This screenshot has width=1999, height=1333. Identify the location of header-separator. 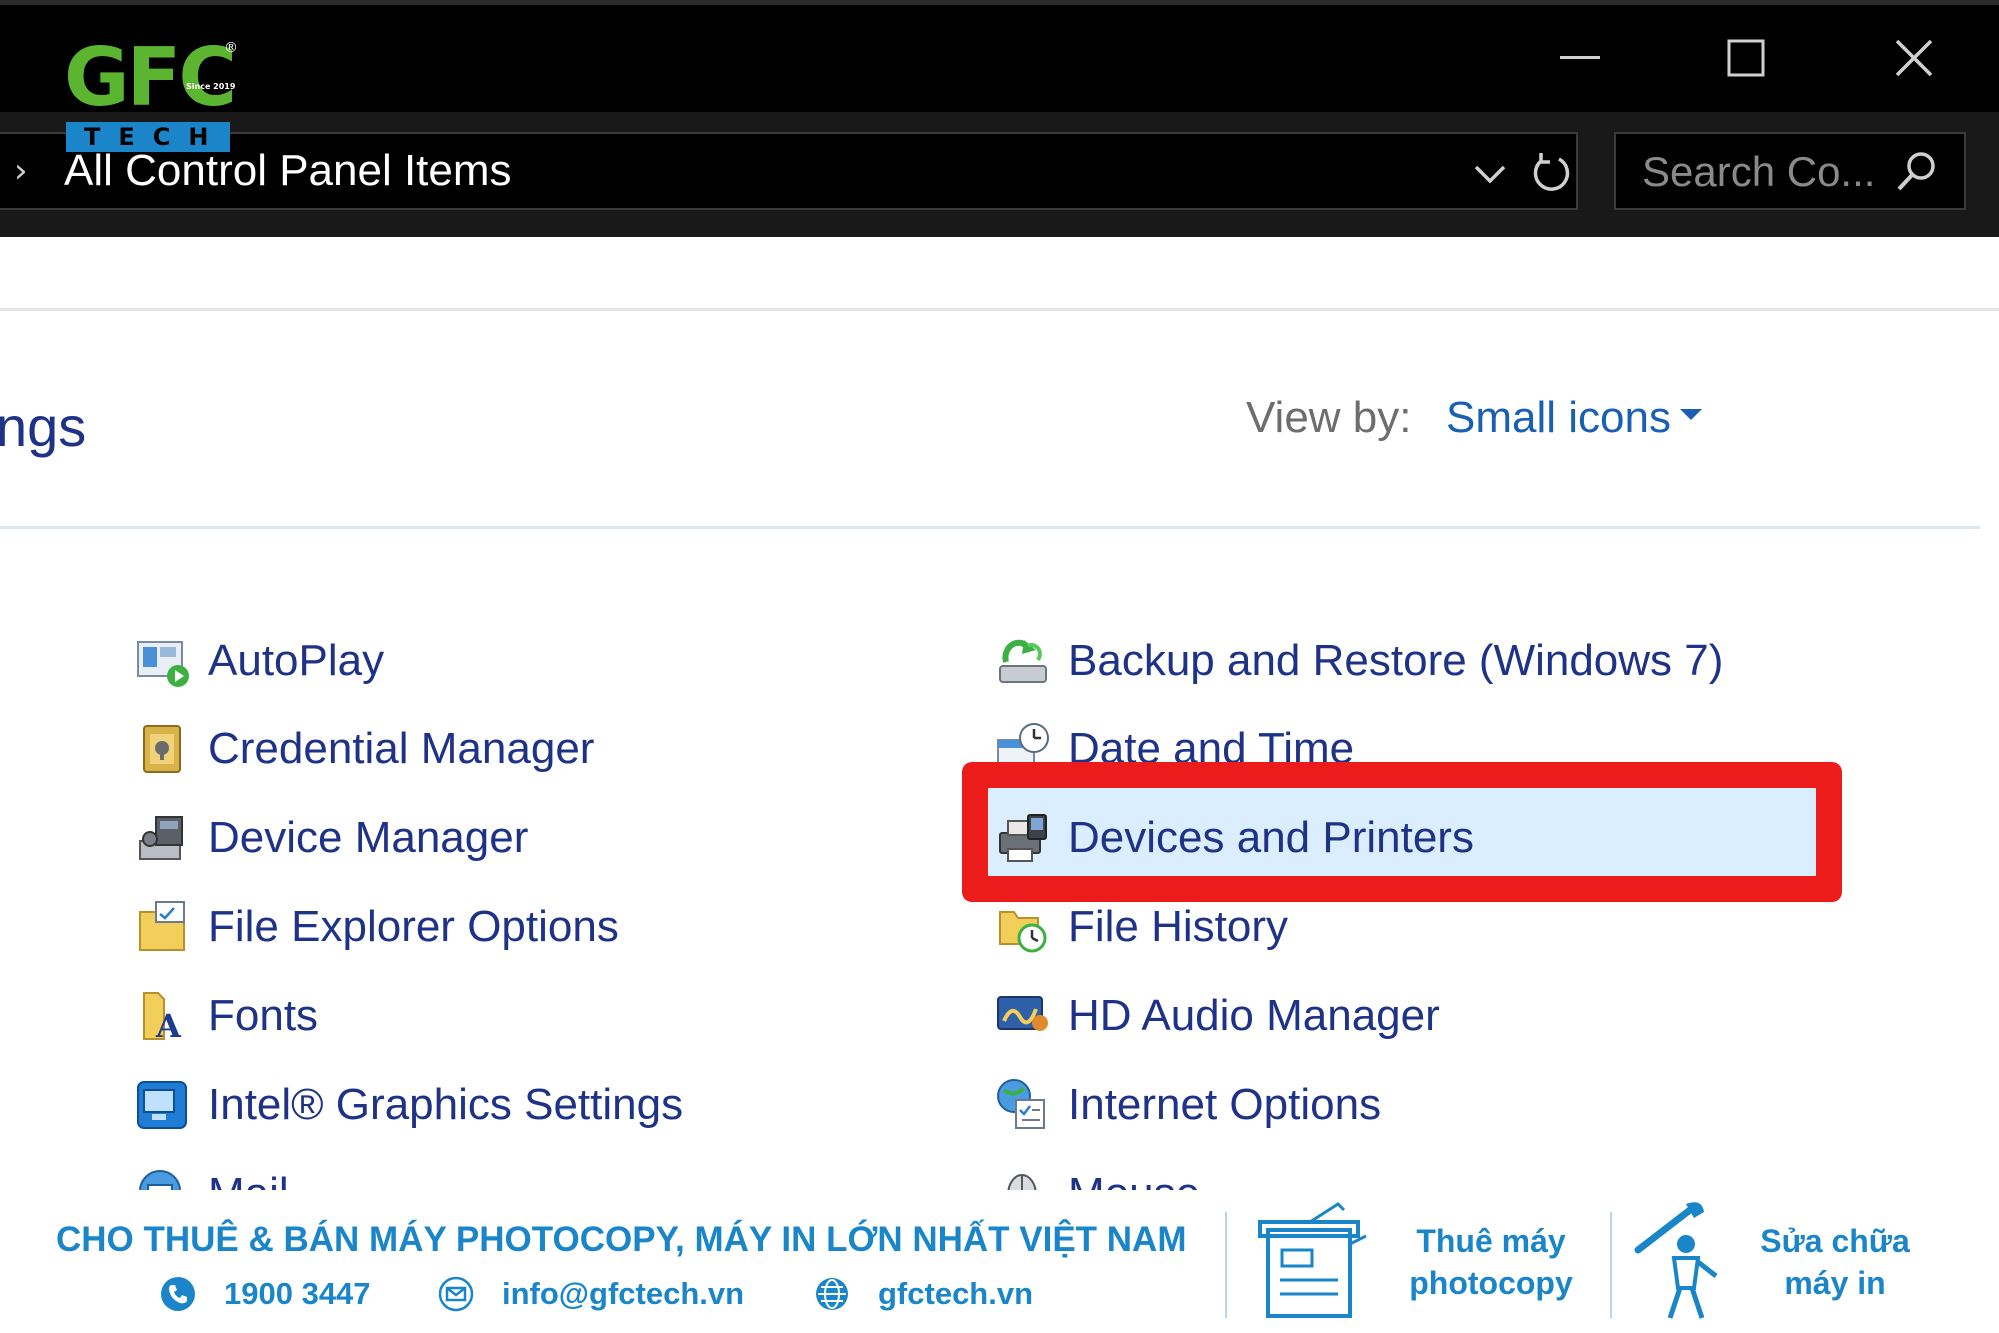
(990, 527).